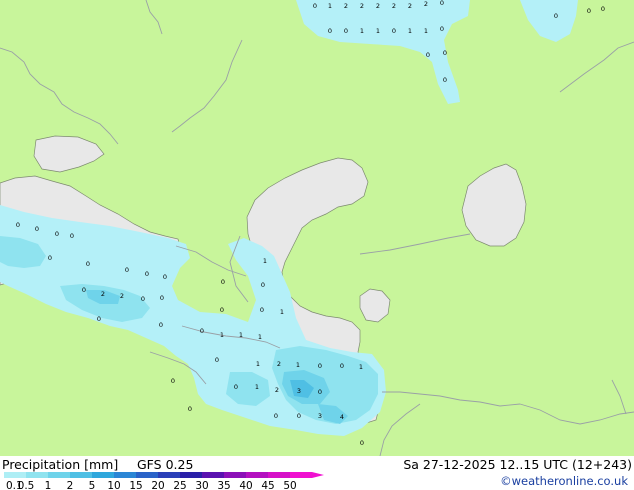 This screenshot has width=634, height=490. What do you see at coordinates (201, 485) in the screenshot?
I see `scale-label: 30` at bounding box center [201, 485].